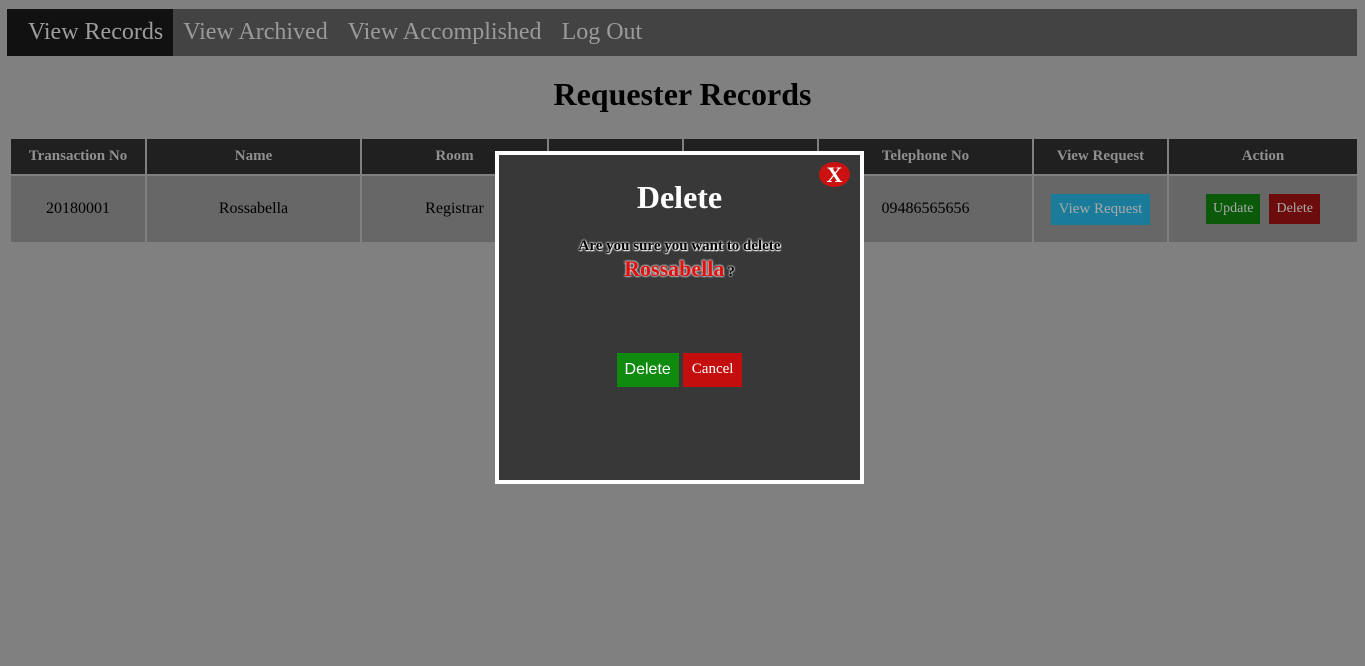 The height and width of the screenshot is (666, 1365). I want to click on view-request-button: View Request, so click(1100, 209).